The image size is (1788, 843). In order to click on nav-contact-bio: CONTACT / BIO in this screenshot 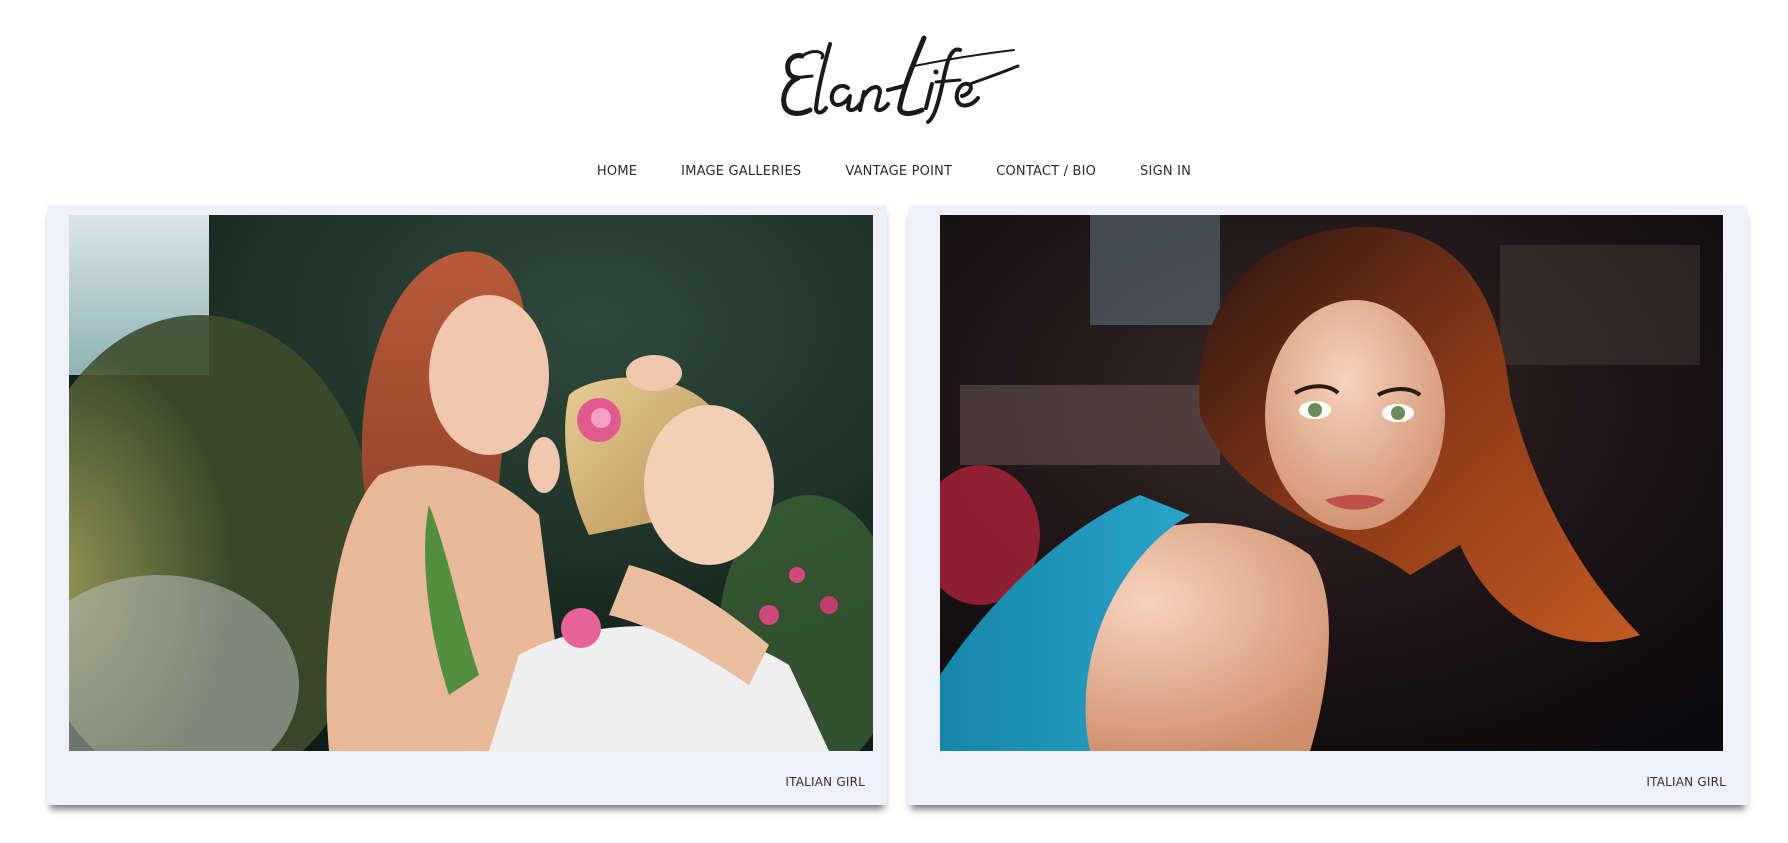, I will do `click(1046, 171)`.